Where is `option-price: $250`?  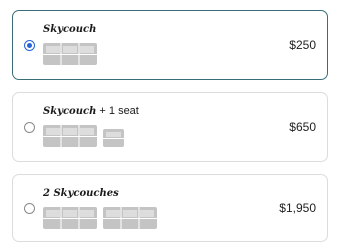
option-price: $250 is located at coordinates (302, 45).